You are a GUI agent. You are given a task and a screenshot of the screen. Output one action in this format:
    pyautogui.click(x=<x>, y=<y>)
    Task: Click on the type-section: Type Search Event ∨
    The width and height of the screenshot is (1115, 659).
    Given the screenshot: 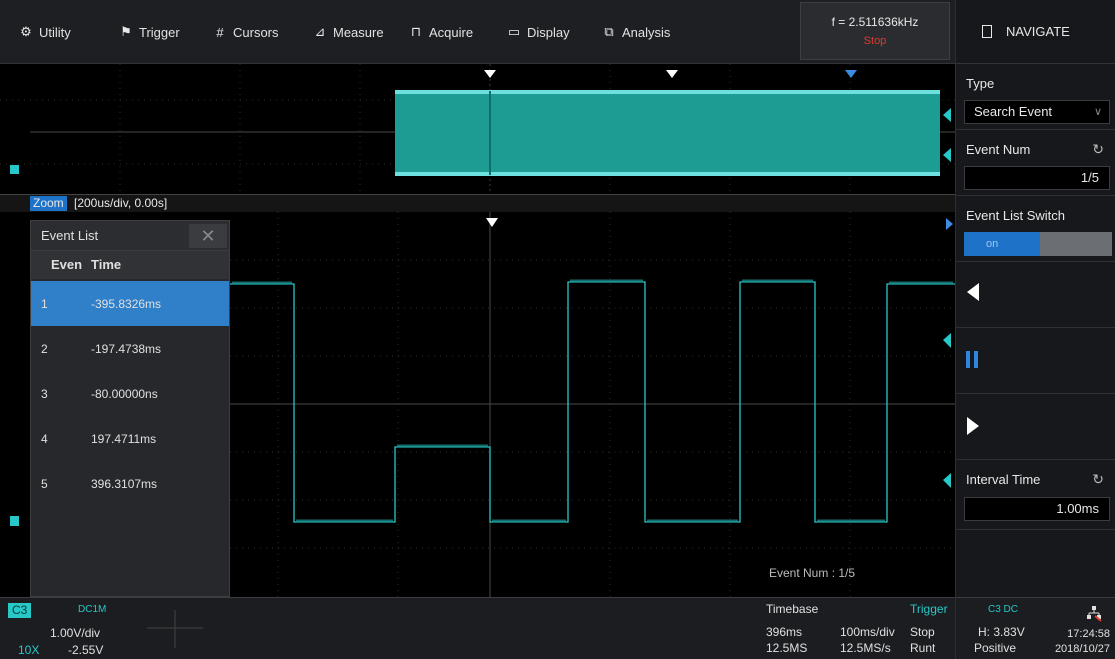 What is the action you would take?
    pyautogui.click(x=1035, y=97)
    